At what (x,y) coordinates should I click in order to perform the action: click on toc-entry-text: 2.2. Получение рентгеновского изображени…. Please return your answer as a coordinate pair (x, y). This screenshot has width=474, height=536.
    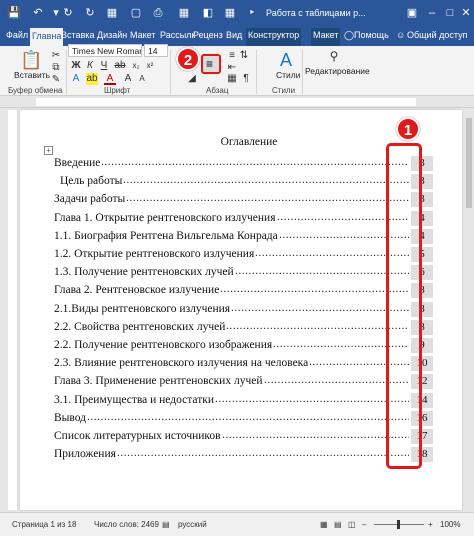
    Looking at the image, I should click on (163, 345).